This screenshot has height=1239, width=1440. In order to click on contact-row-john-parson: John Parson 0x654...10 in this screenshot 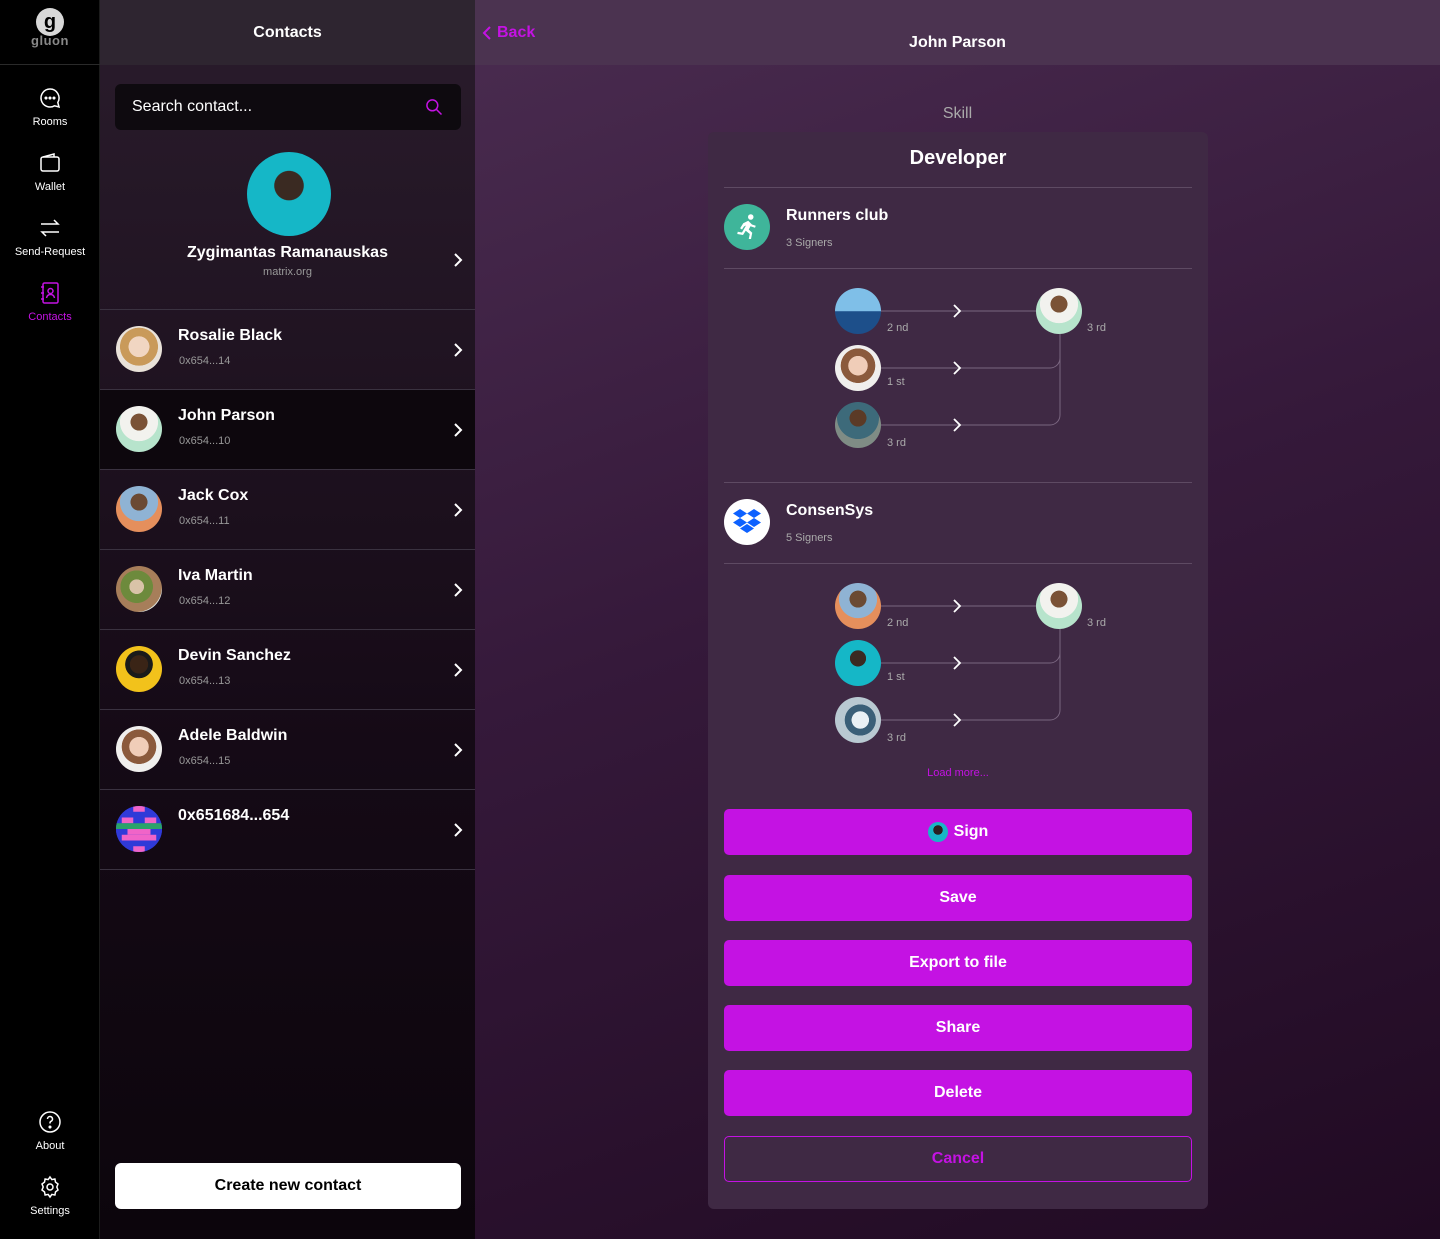, I will do `click(287, 430)`.